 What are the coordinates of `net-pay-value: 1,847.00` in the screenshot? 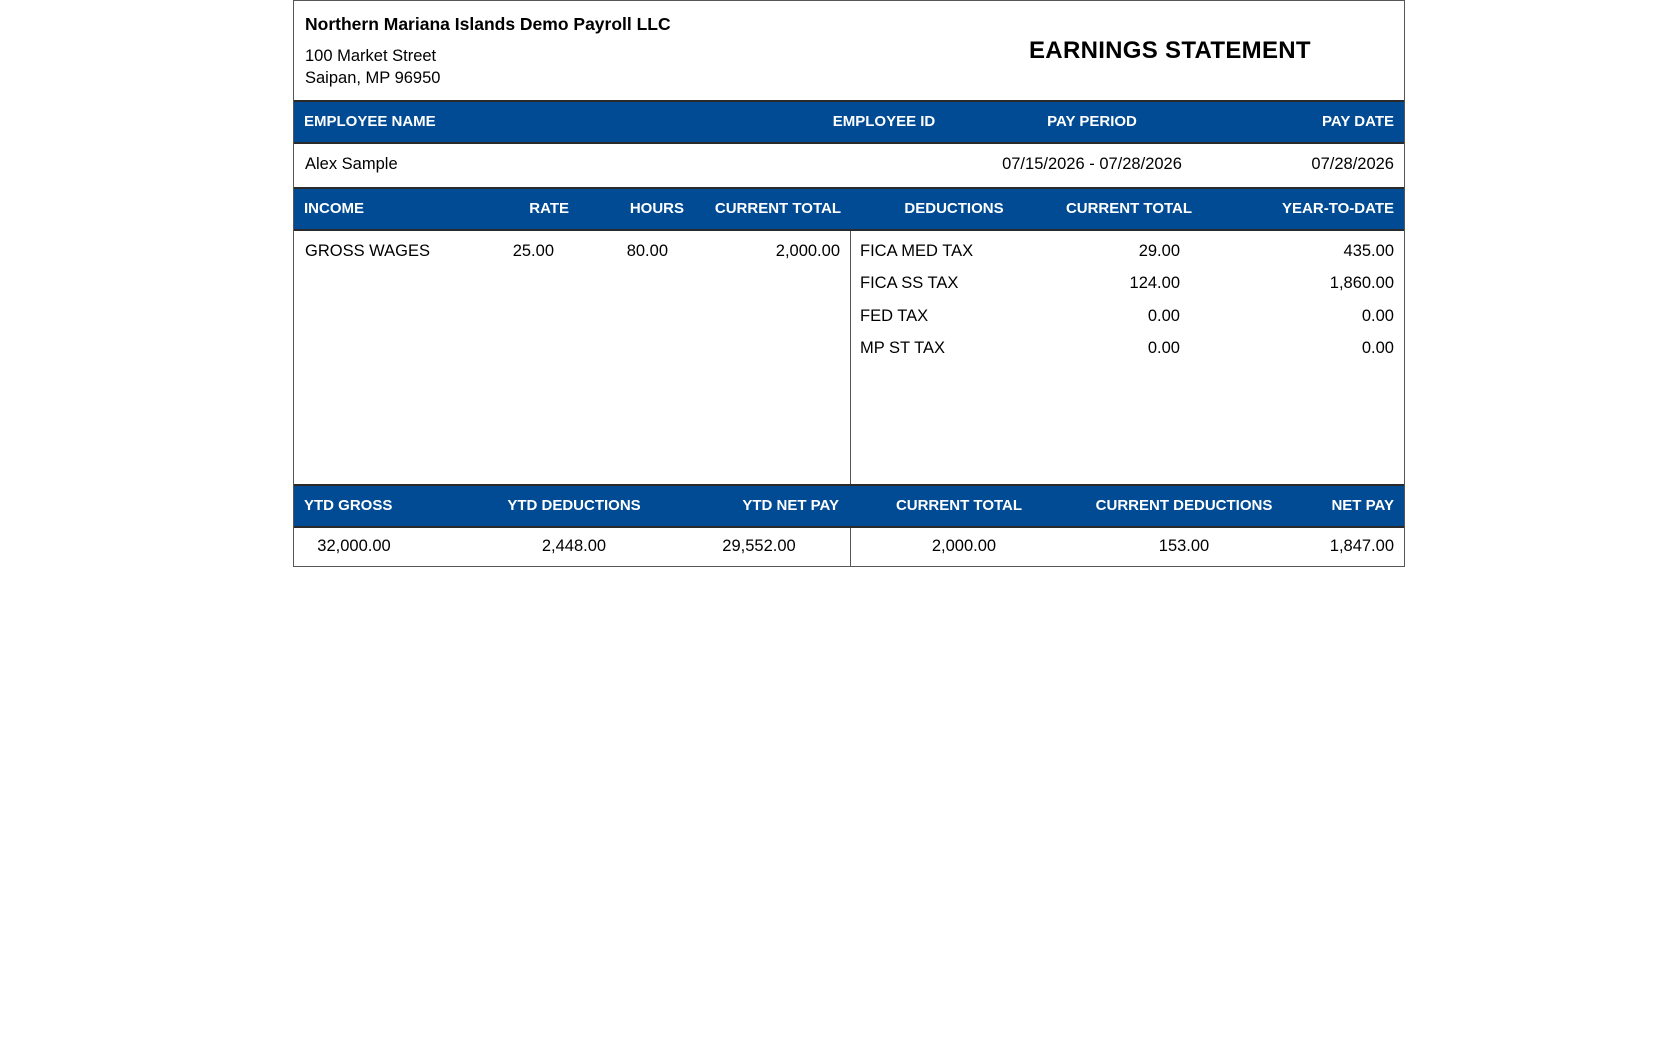 It's located at (1361, 546).